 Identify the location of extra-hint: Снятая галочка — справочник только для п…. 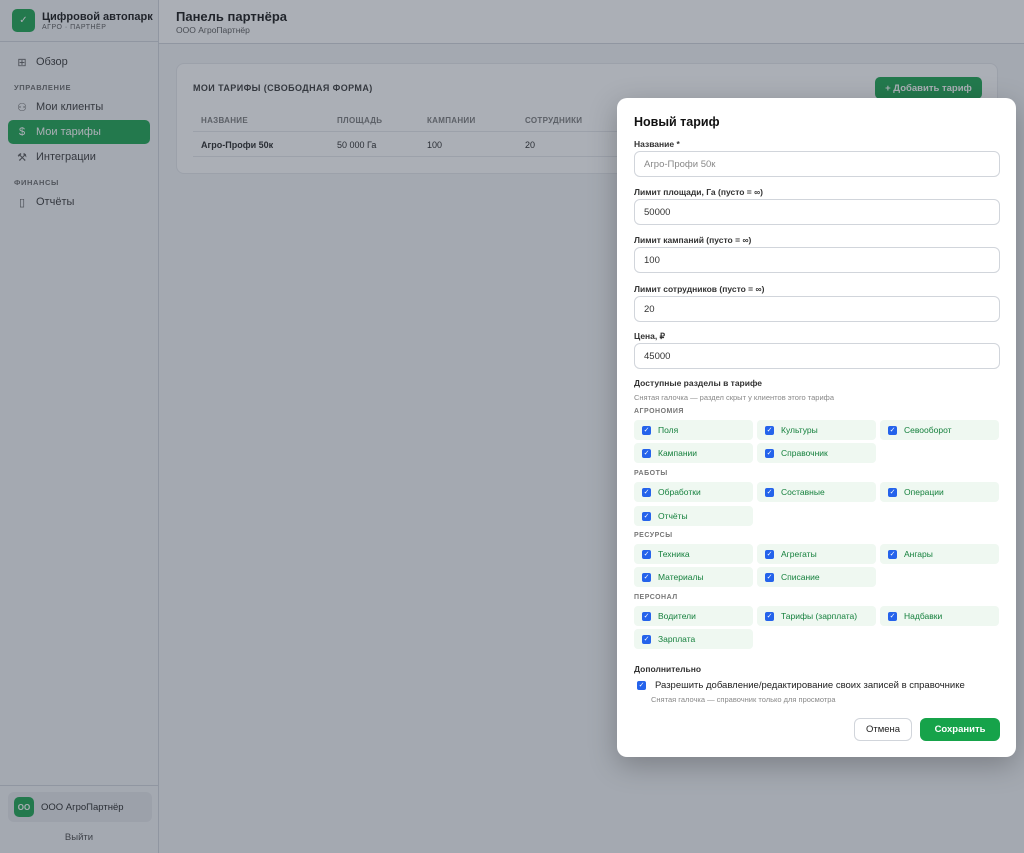
(743, 699).